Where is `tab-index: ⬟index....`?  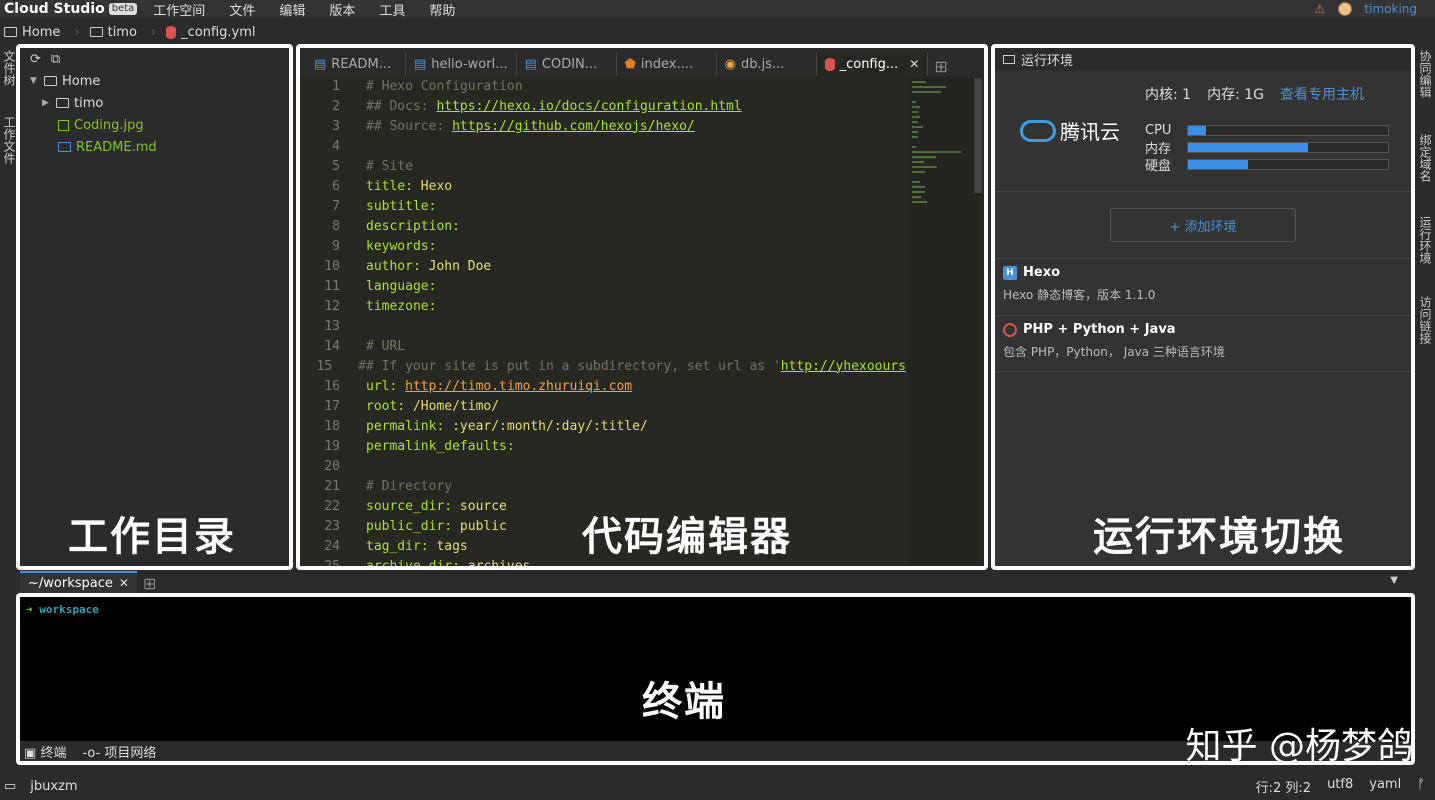 tab-index: ⬟index.... is located at coordinates (667, 64).